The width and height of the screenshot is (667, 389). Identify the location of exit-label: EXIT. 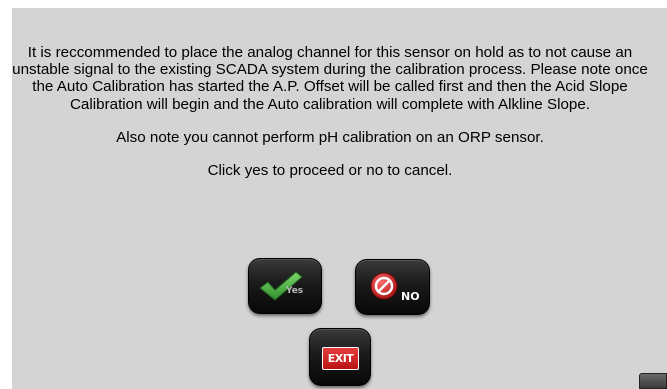
(340, 358).